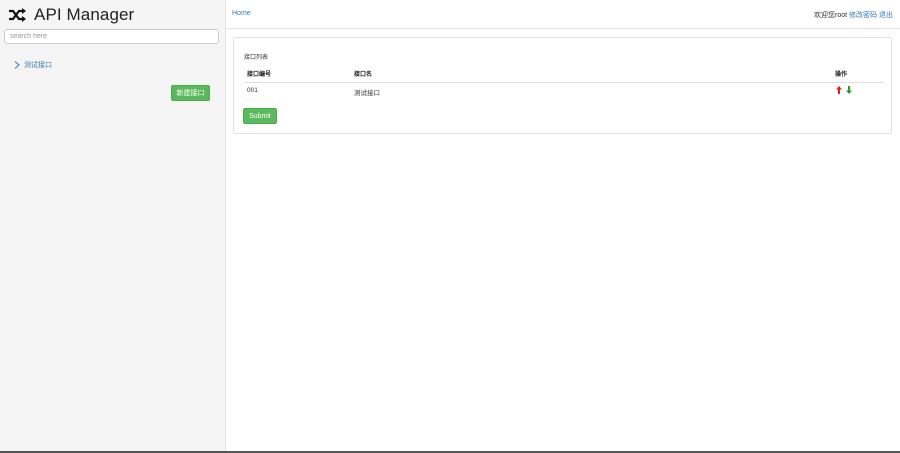  I want to click on search-input, so click(111, 36).